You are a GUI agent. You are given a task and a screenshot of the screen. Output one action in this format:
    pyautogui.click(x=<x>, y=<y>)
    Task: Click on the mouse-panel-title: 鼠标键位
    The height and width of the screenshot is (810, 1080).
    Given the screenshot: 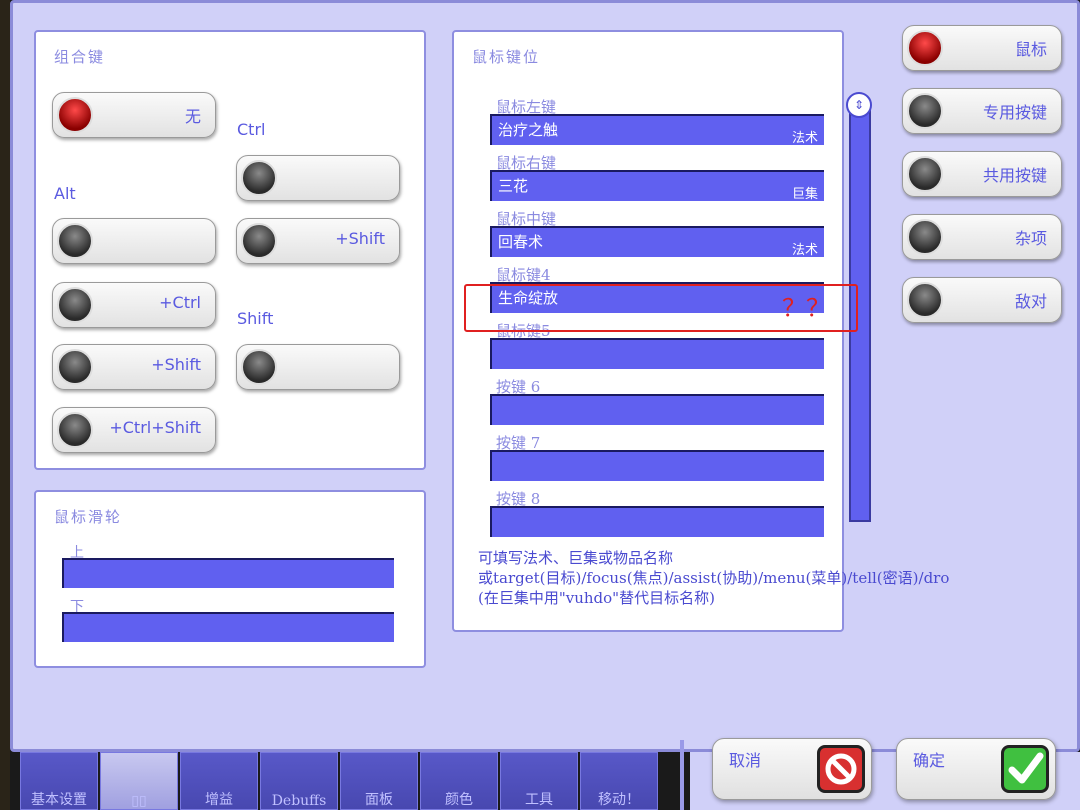 What is the action you would take?
    pyautogui.click(x=506, y=57)
    